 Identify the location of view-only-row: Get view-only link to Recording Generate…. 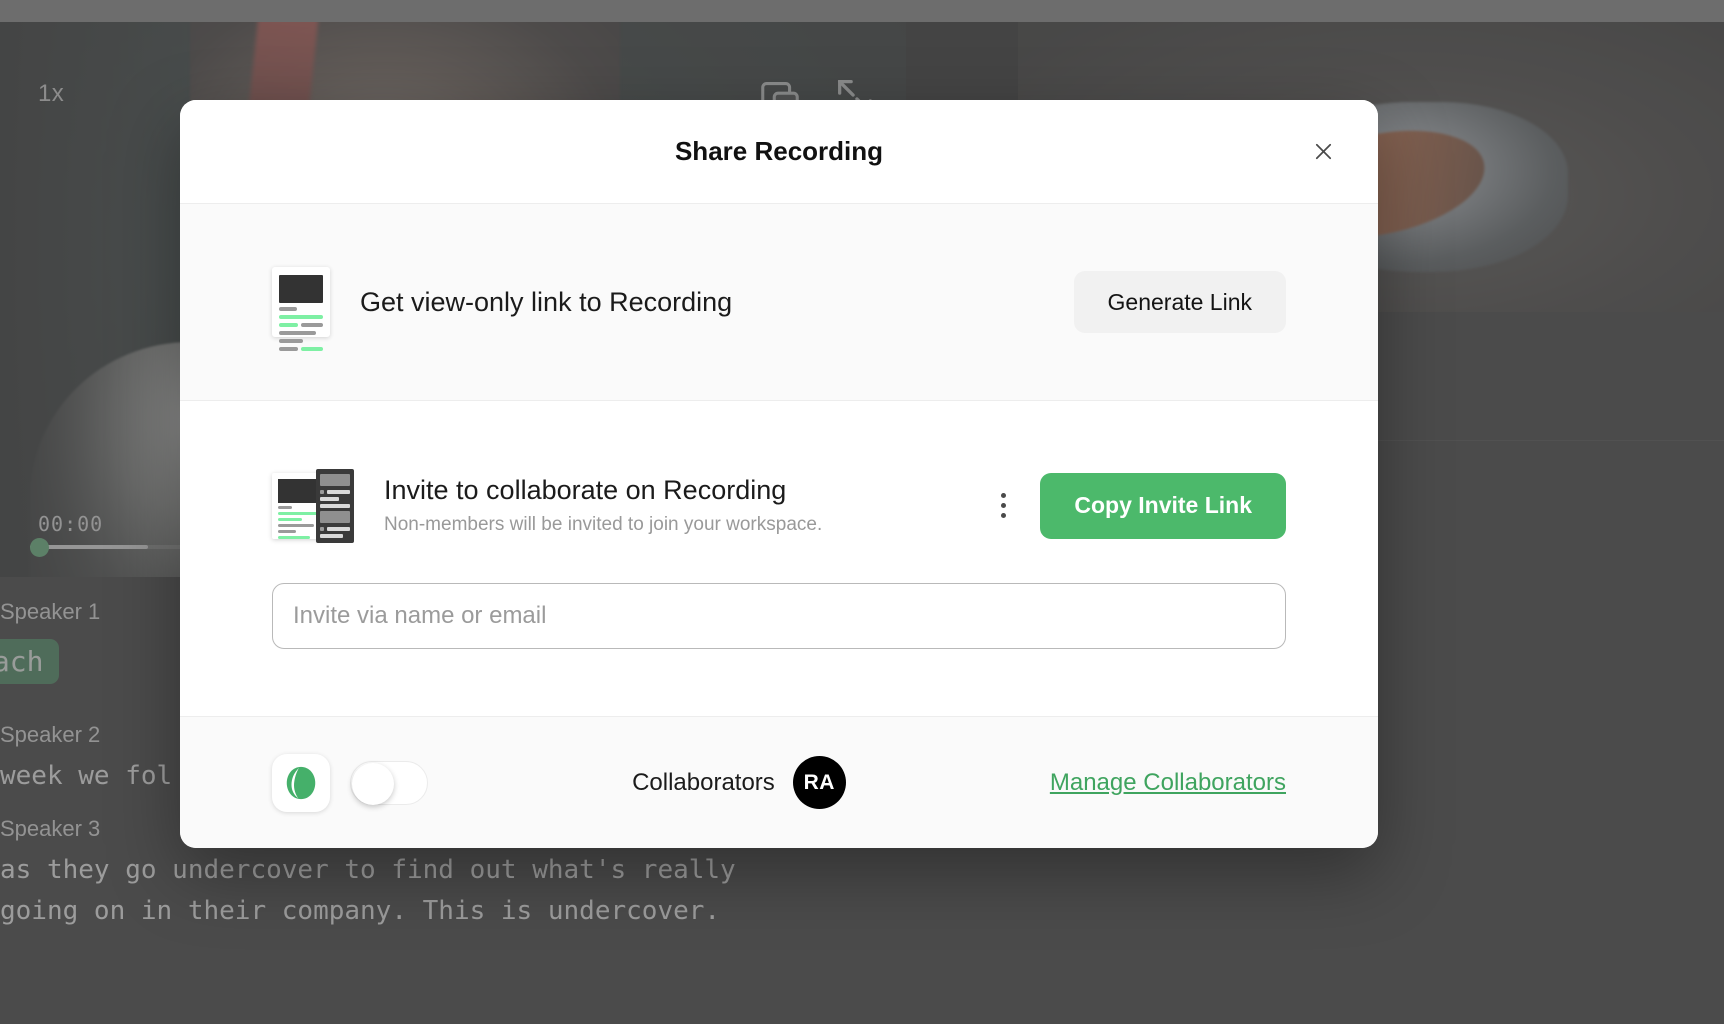
(779, 309).